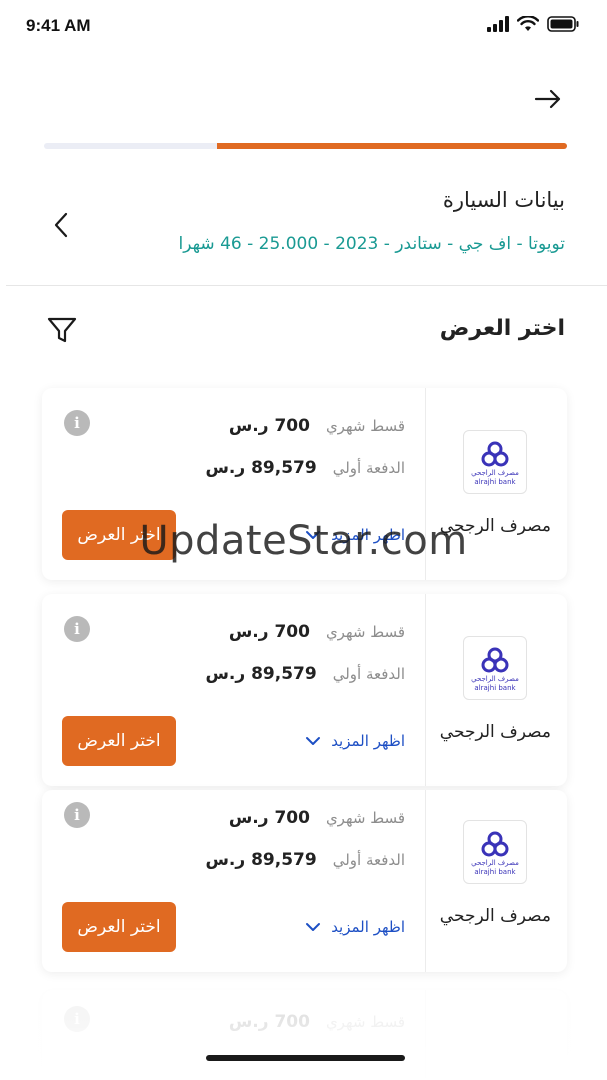  I want to click on chevron-left-icon, so click(61, 225).